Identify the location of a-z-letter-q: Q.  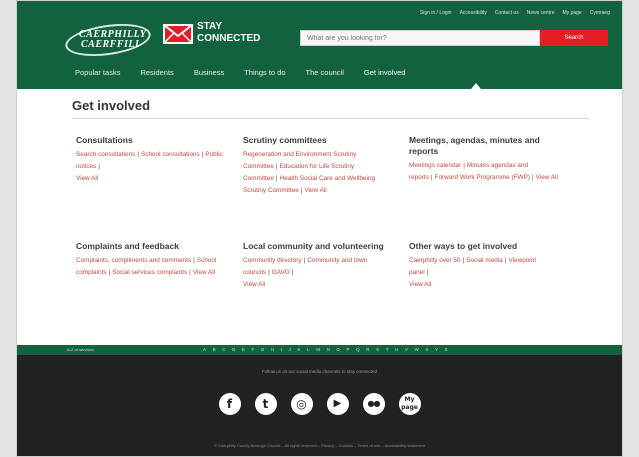
(358, 350).